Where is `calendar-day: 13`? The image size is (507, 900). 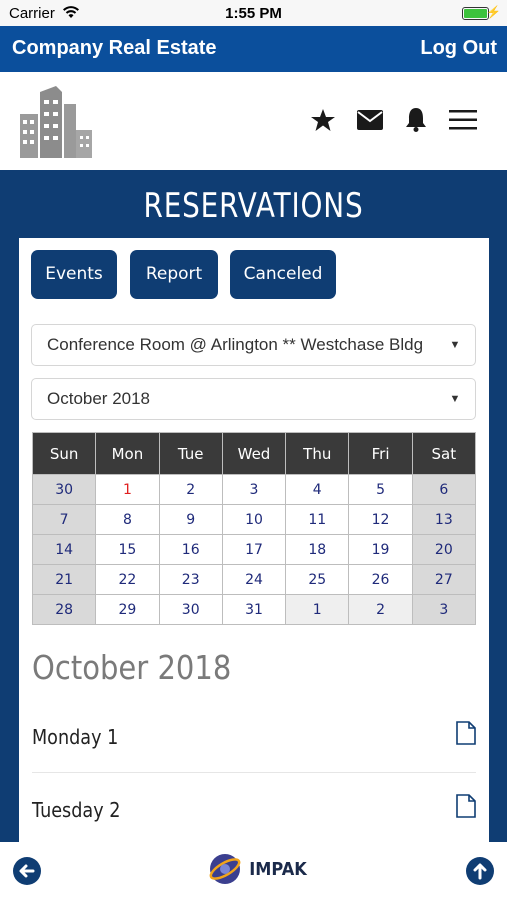
calendar-day: 13 is located at coordinates (444, 519).